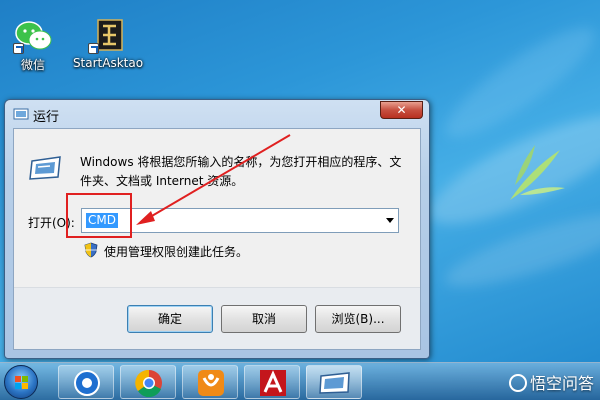 This screenshot has width=600, height=400. What do you see at coordinates (32, 65) in the screenshot?
I see `desktop-icon-label: 微信` at bounding box center [32, 65].